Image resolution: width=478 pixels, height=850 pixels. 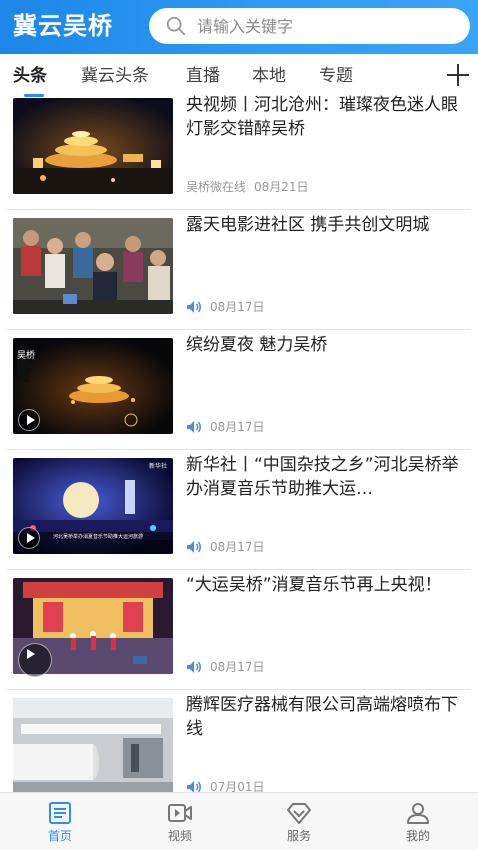 I want to click on news-source: 吴桥微在线, so click(x=216, y=187).